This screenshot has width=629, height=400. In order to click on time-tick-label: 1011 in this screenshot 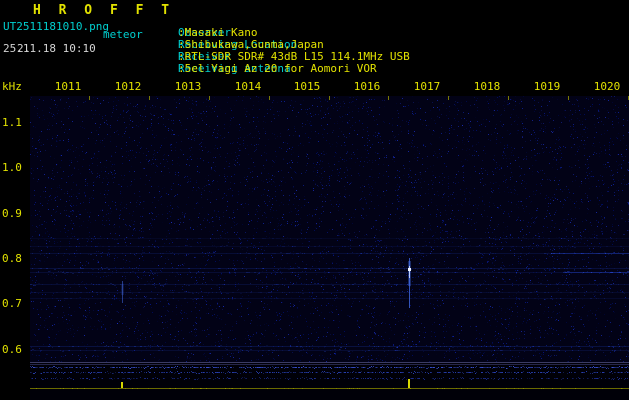, I will do `click(68, 86)`.